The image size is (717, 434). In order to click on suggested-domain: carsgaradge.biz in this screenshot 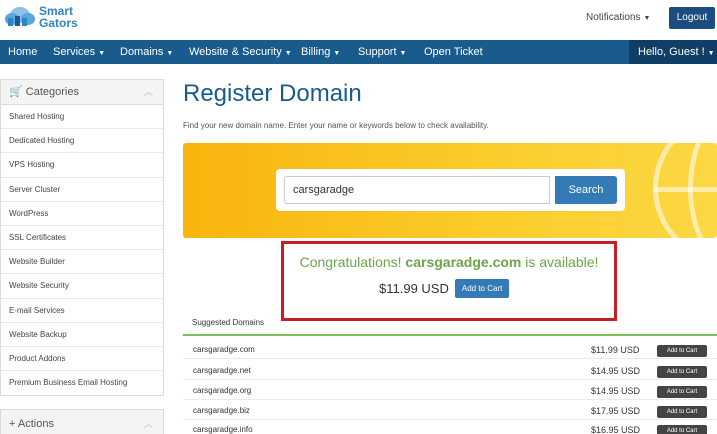, I will do `click(221, 410)`.